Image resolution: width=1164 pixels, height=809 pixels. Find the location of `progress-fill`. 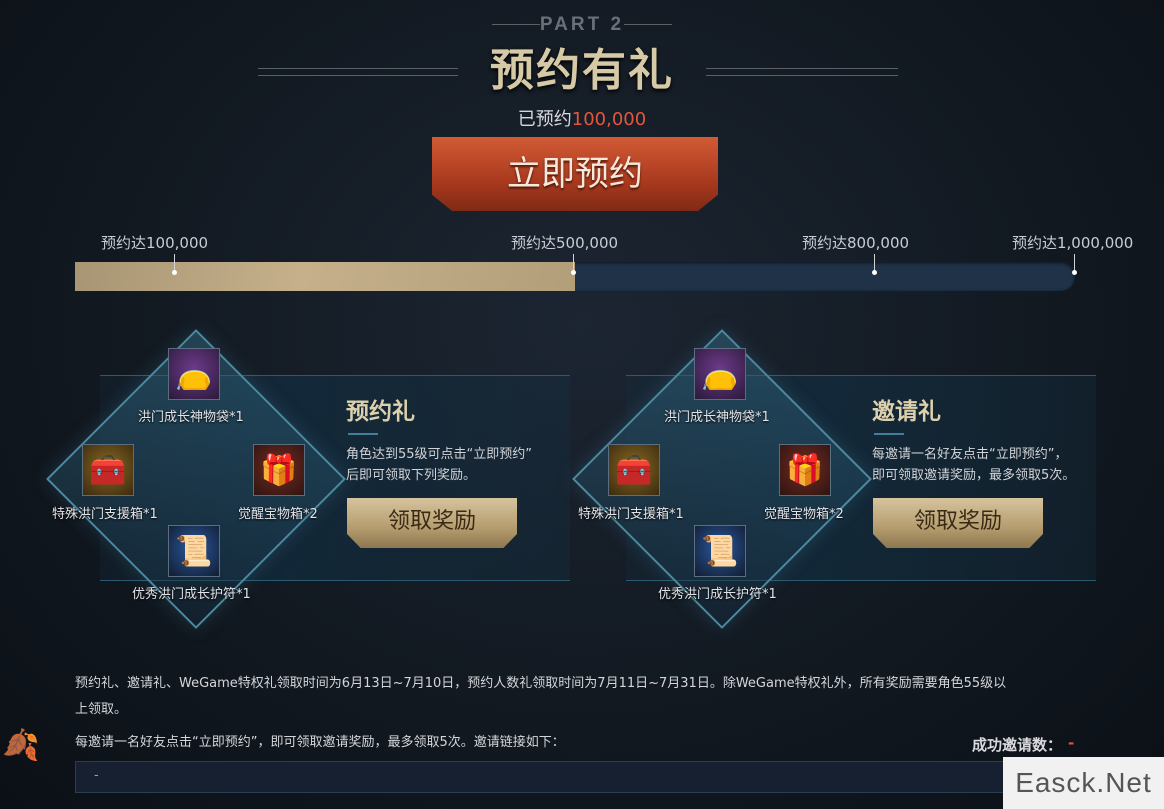

progress-fill is located at coordinates (325, 276).